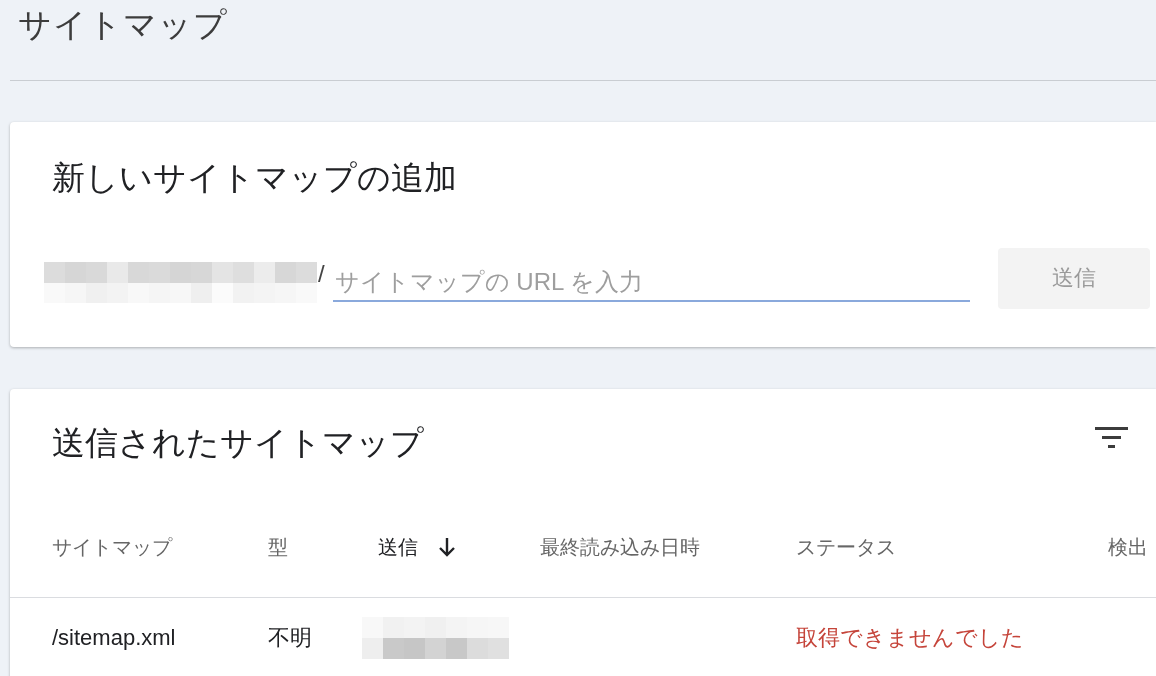  Describe the element at coordinates (254, 178) in the screenshot. I see `card-title: 新しいサイトマップの追加` at that location.